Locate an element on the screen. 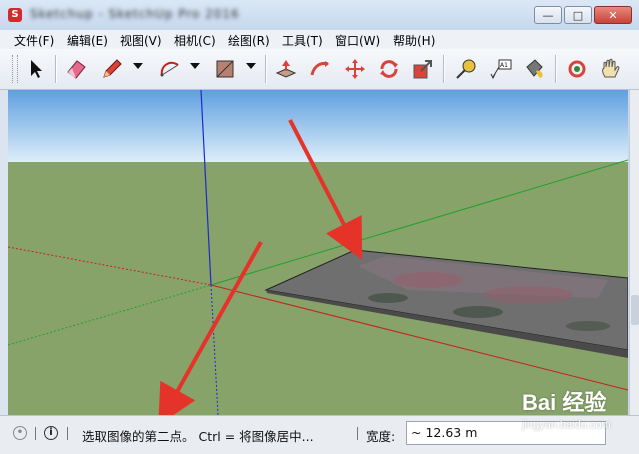 The width and height of the screenshot is (639, 454). menu-camera: 相机(C) is located at coordinates (195, 40).